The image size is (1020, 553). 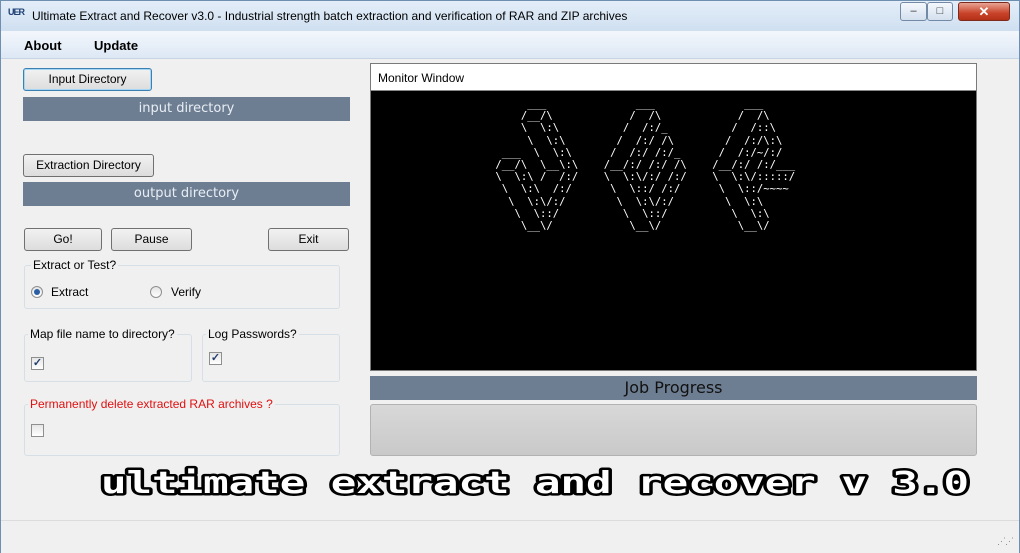 I want to click on output-directory-path: output directory, so click(x=186, y=194).